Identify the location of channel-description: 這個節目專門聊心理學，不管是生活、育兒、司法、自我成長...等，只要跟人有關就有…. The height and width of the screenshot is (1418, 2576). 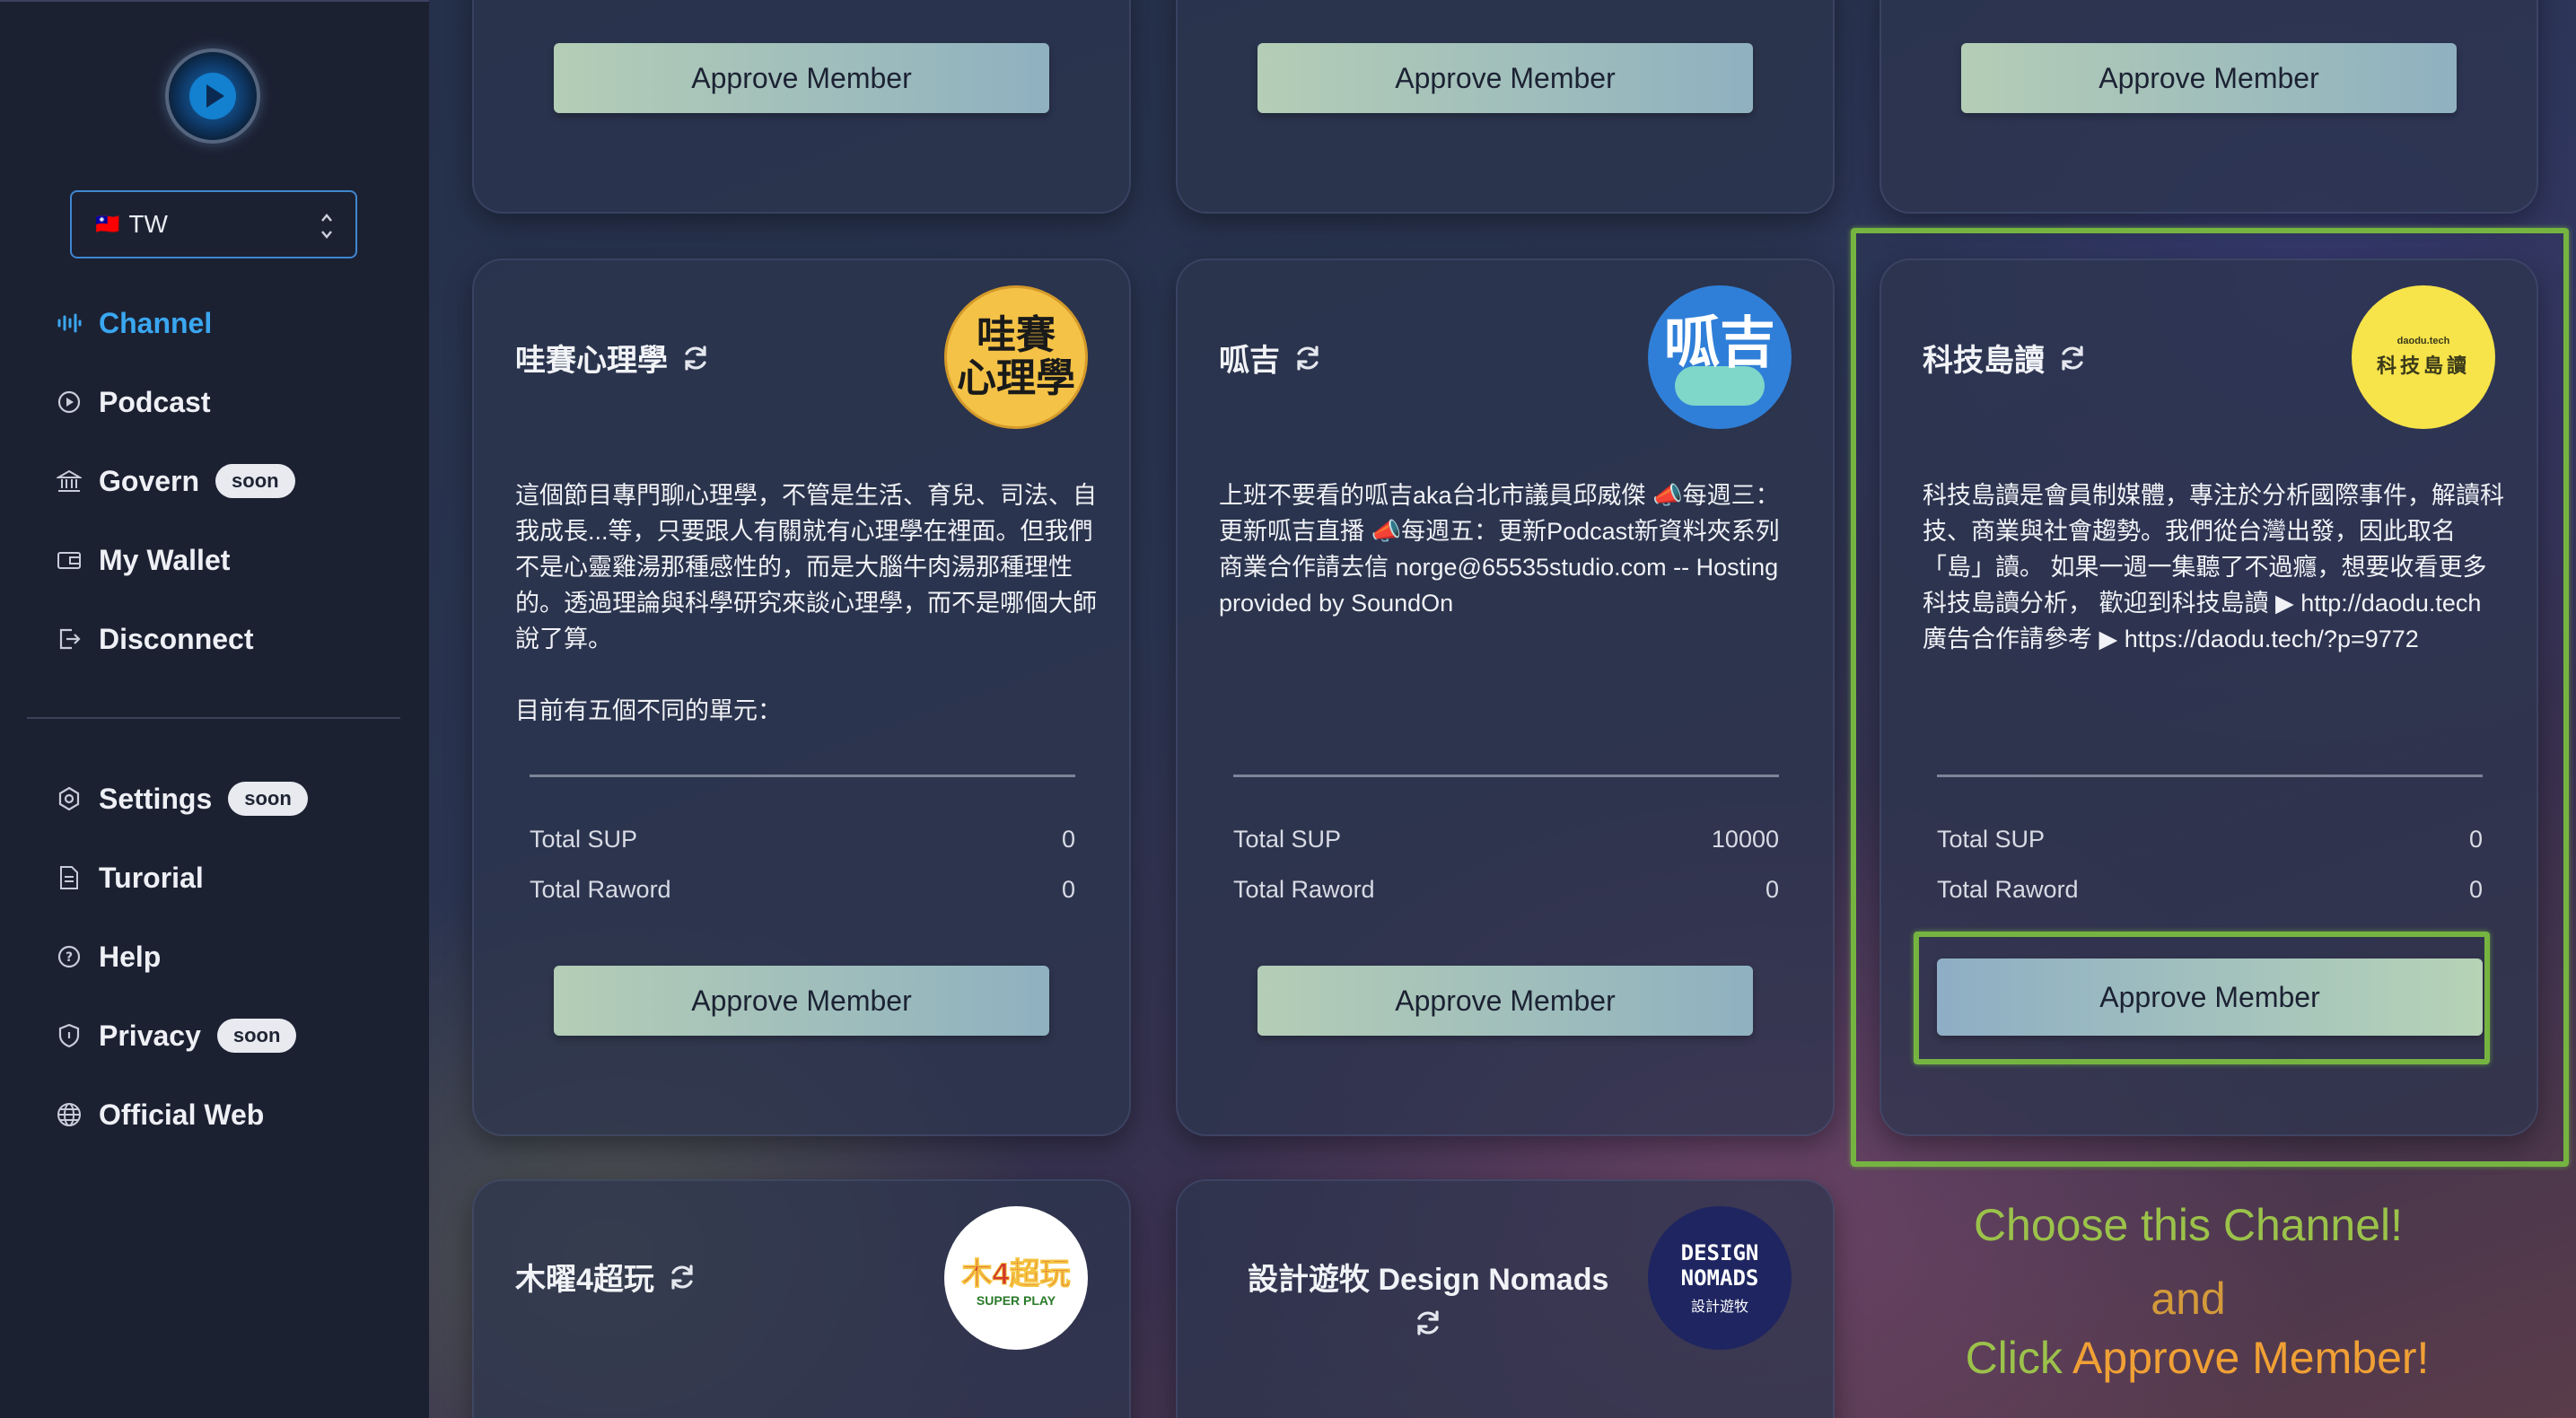
(807, 612).